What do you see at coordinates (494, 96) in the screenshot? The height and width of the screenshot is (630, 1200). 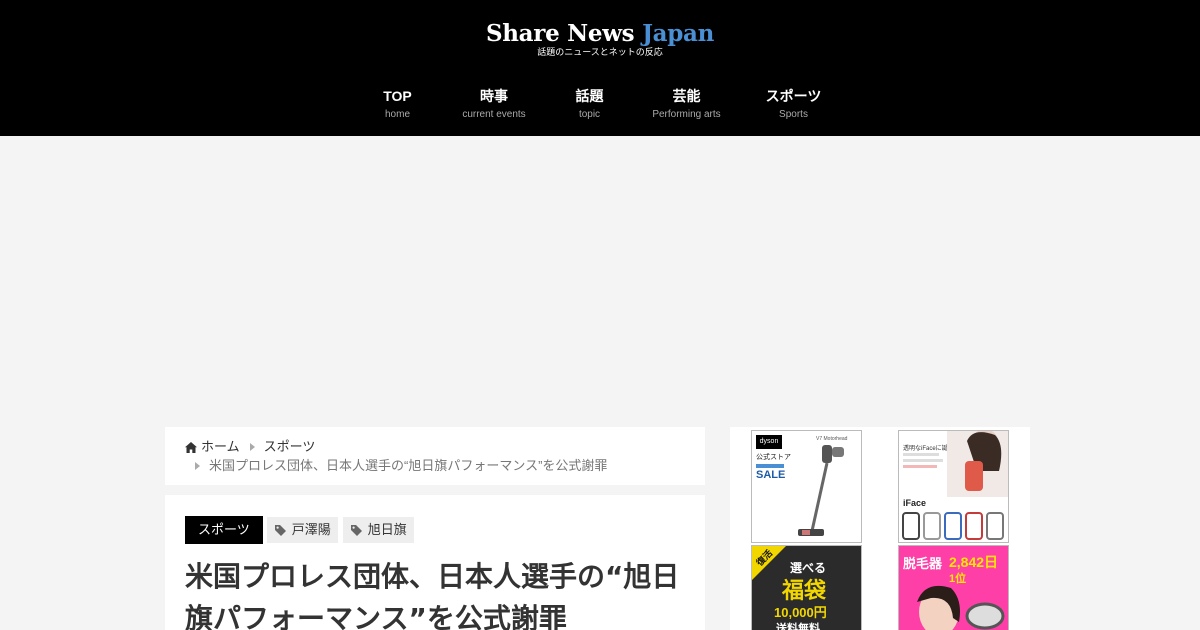 I see `nav-label: 時事` at bounding box center [494, 96].